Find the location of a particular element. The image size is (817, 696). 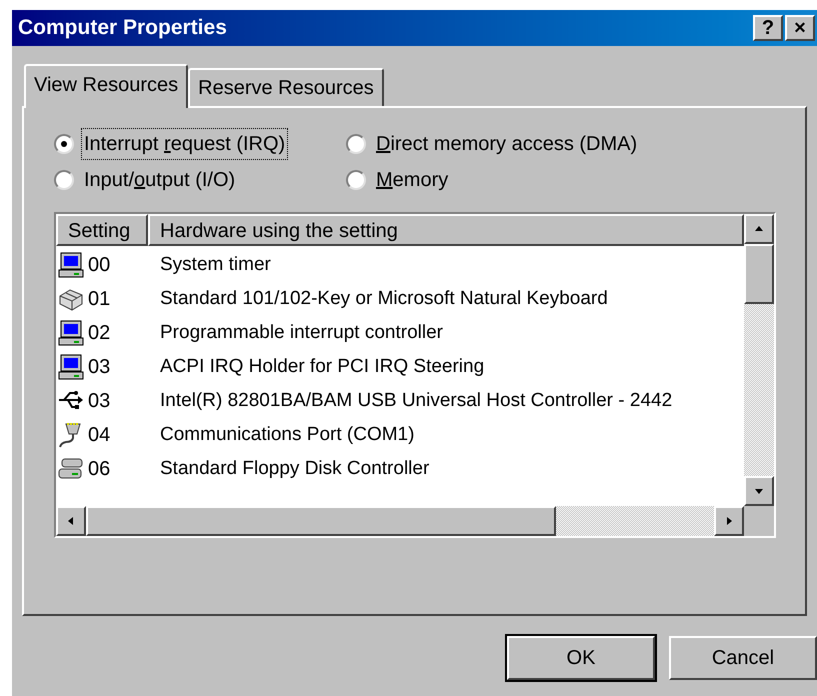

table-cell-text: ACPI IRQ Holder for PCI IRQ Steering is located at coordinates (321, 366).